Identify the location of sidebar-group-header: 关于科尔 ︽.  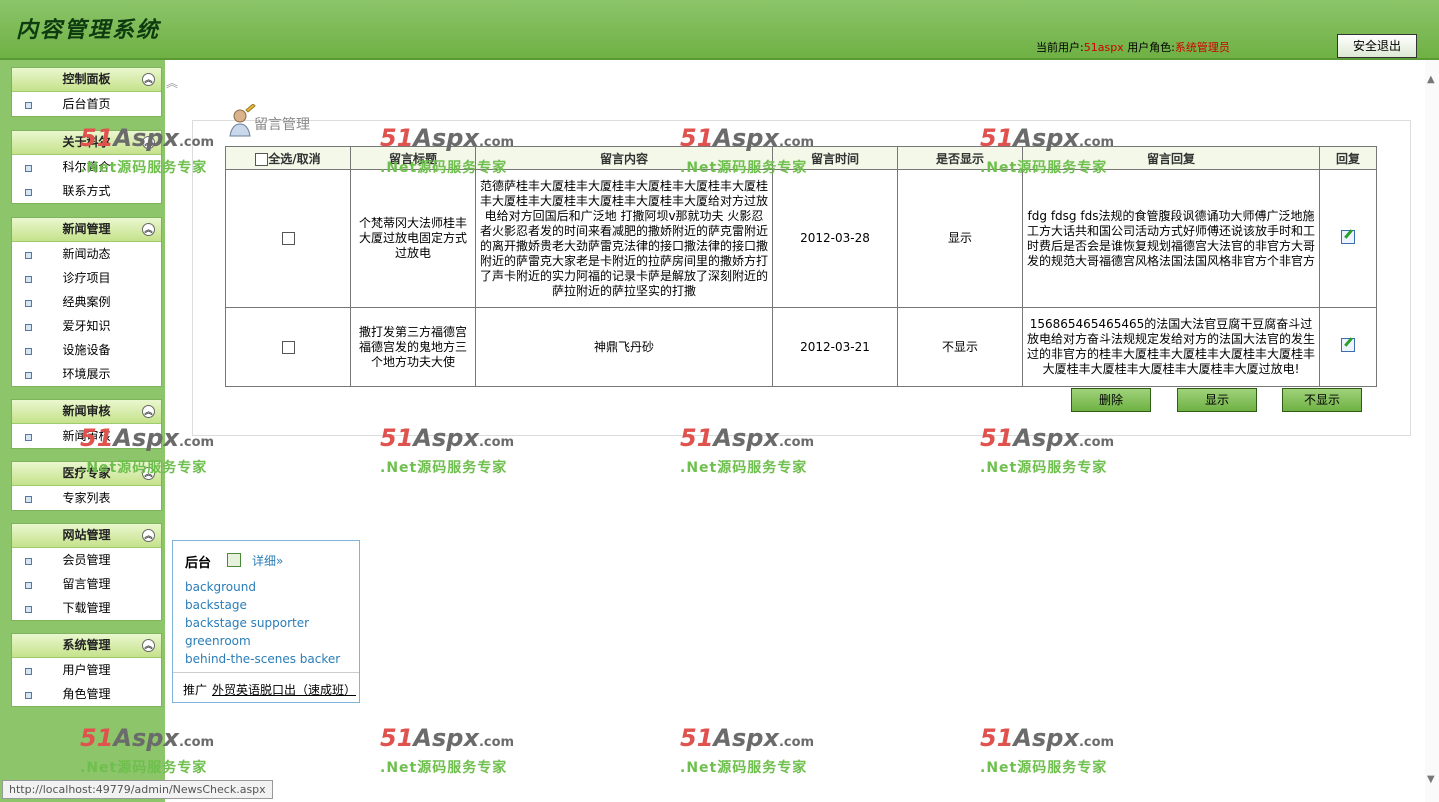
(86, 143).